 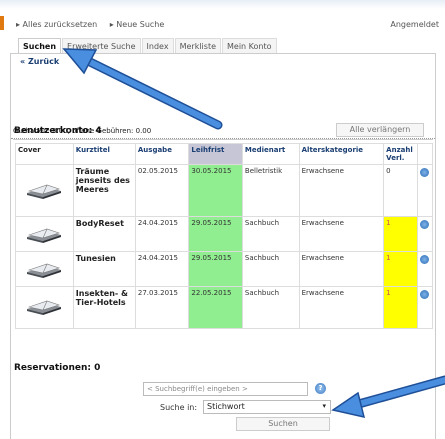 What do you see at coordinates (162, 190) in the screenshot?
I see `cell-ausgabe: 02.05.2015` at bounding box center [162, 190].